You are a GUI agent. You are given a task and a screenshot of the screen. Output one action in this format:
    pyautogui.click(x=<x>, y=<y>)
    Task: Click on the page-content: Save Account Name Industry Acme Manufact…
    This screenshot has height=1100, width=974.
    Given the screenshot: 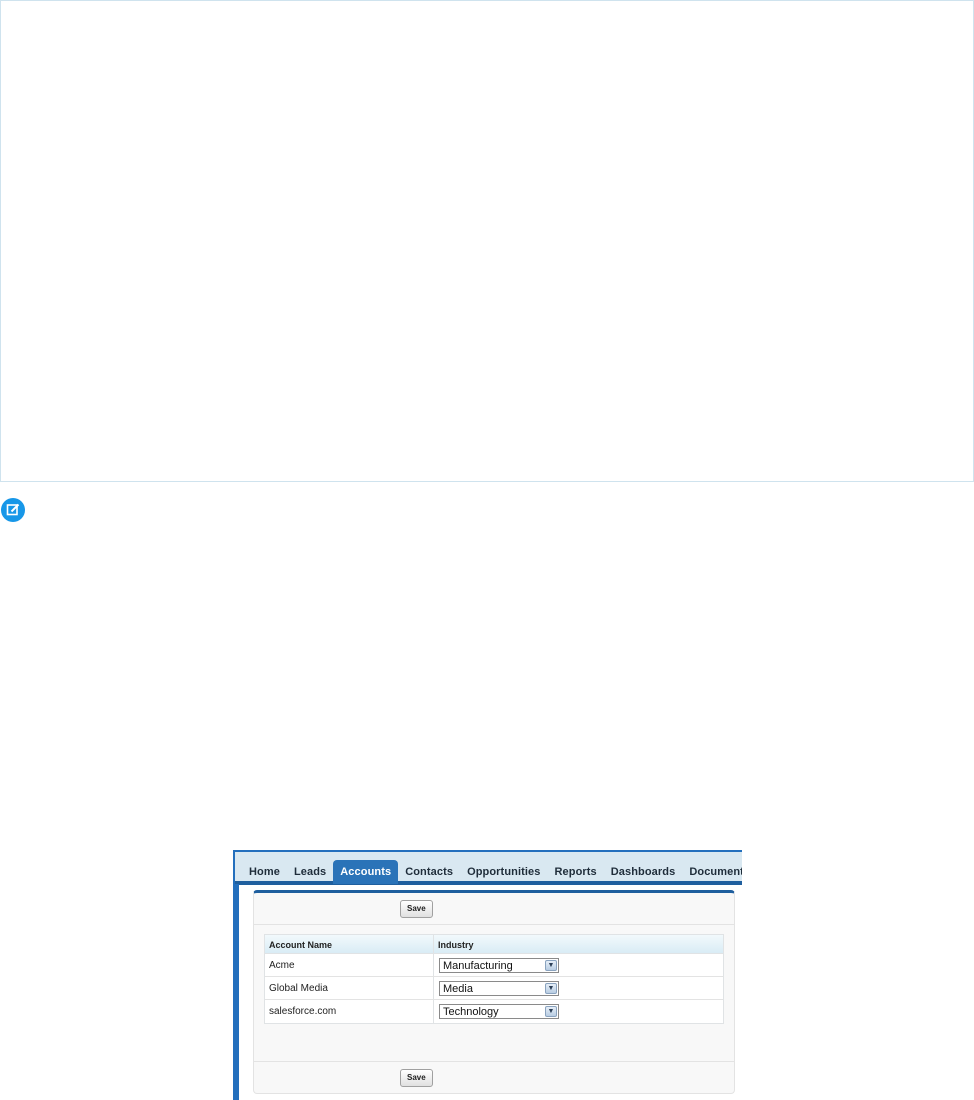 What is the action you would take?
    pyautogui.click(x=490, y=992)
    